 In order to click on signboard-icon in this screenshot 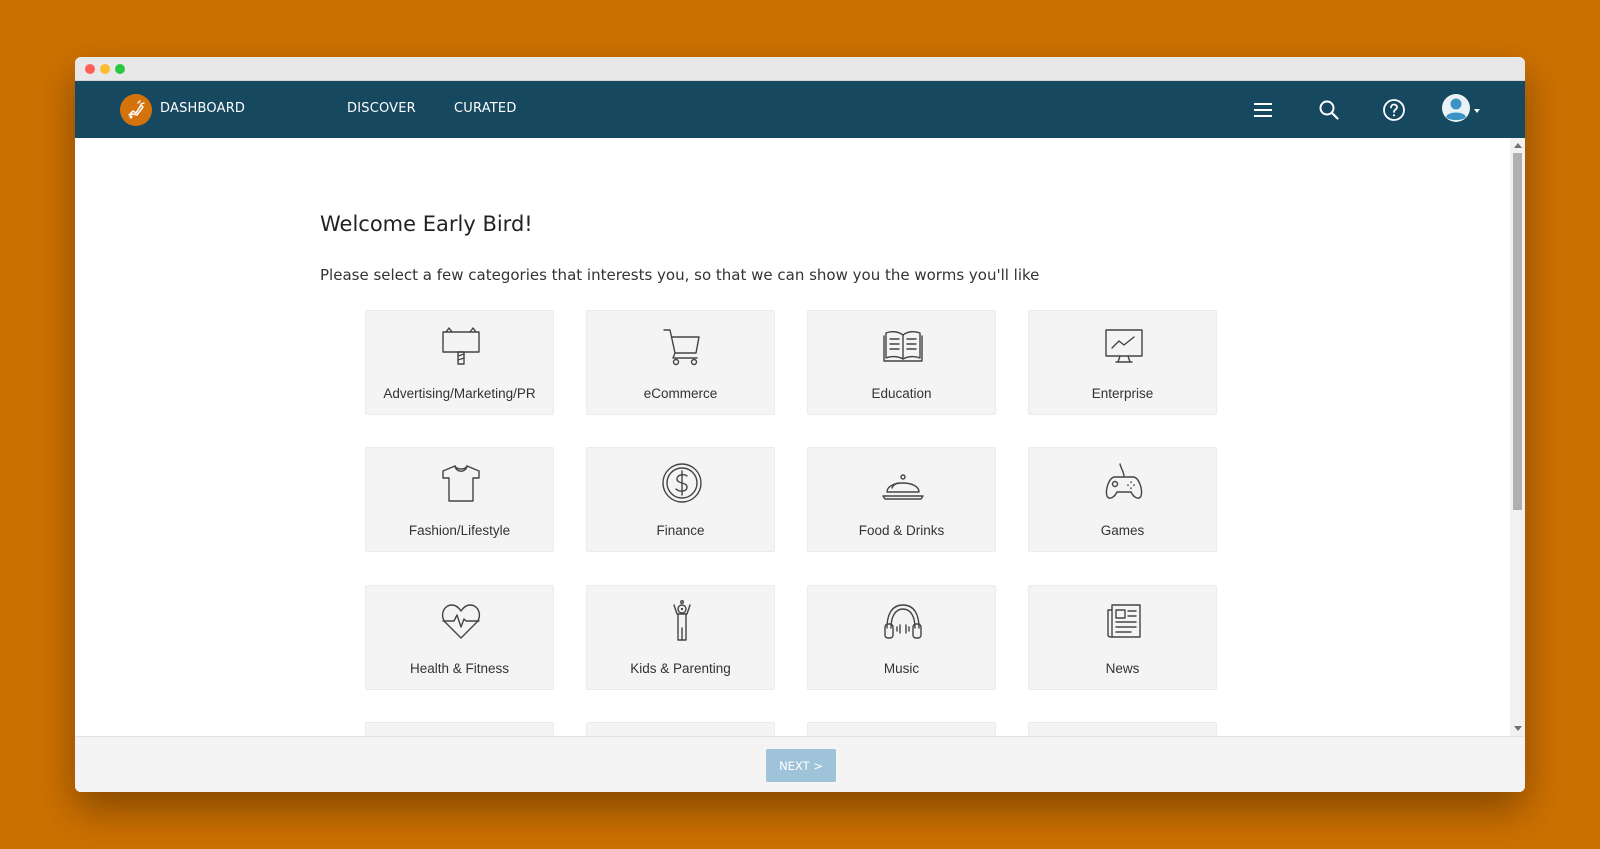, I will do `click(461, 346)`.